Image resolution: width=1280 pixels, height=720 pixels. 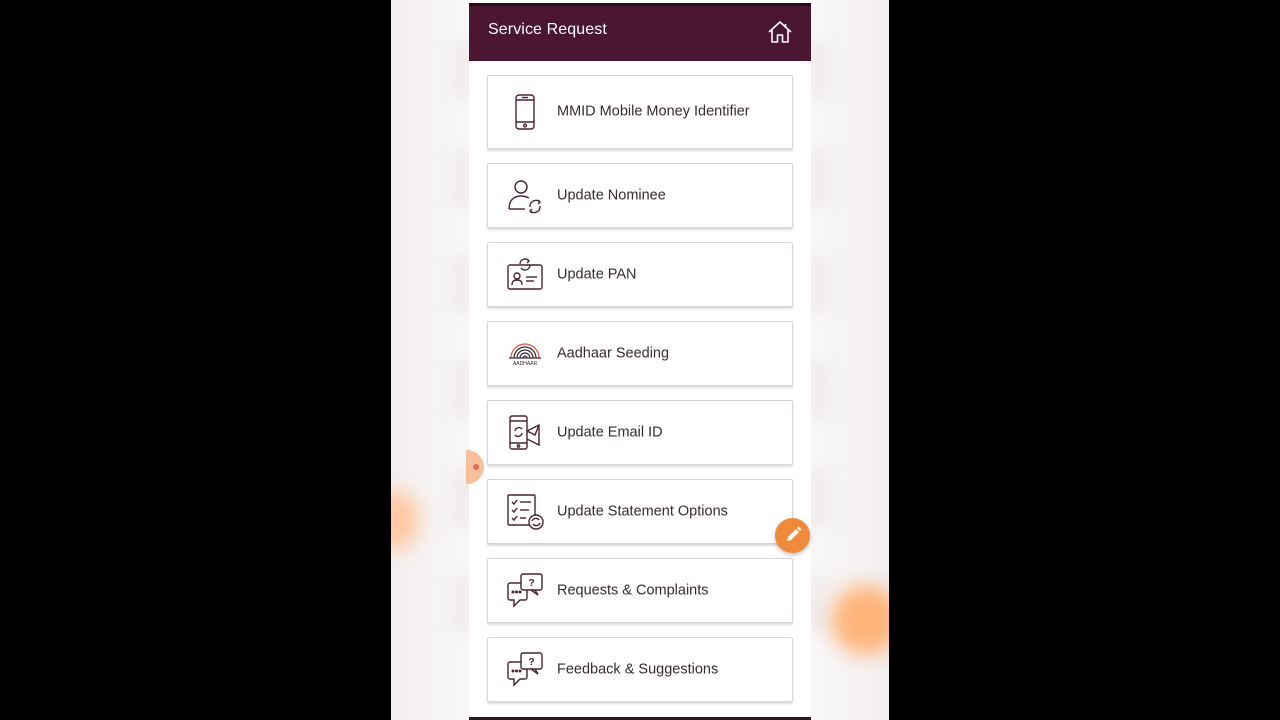 What do you see at coordinates (633, 590) in the screenshot?
I see `service-item-label: Requests & Complaints` at bounding box center [633, 590].